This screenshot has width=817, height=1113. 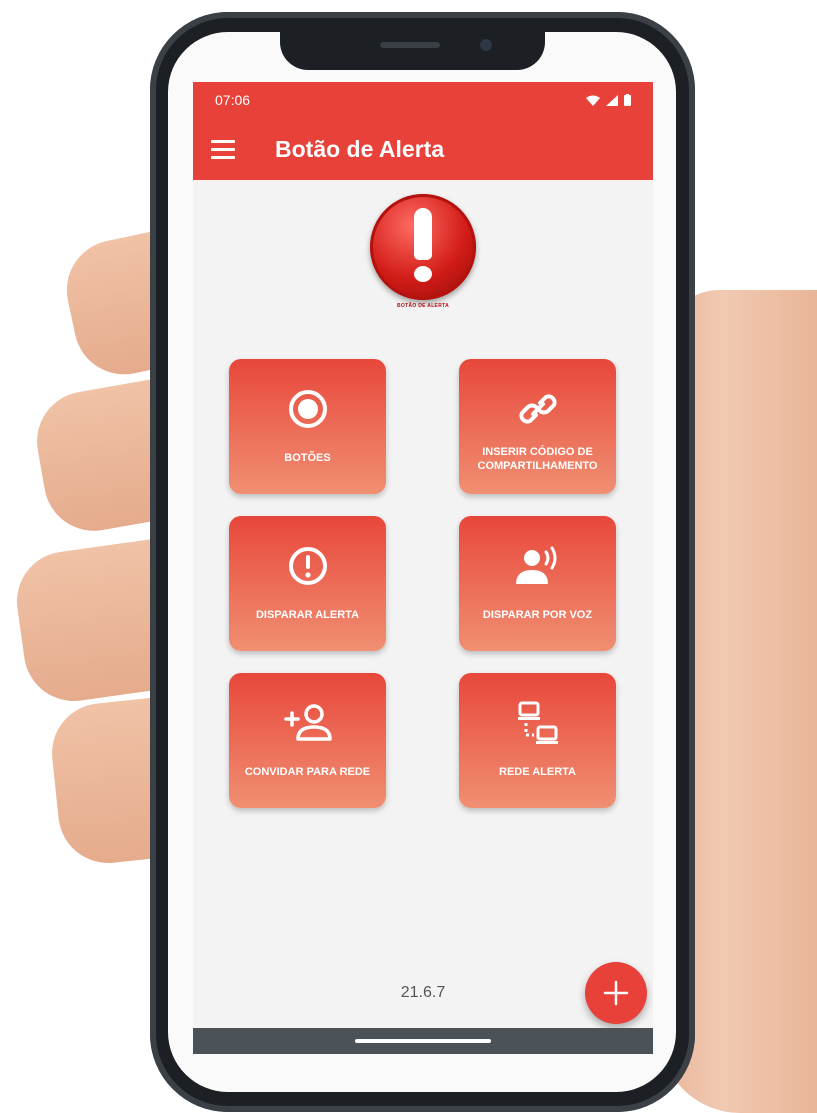 What do you see at coordinates (535, 565) in the screenshot?
I see `voice-person-icon` at bounding box center [535, 565].